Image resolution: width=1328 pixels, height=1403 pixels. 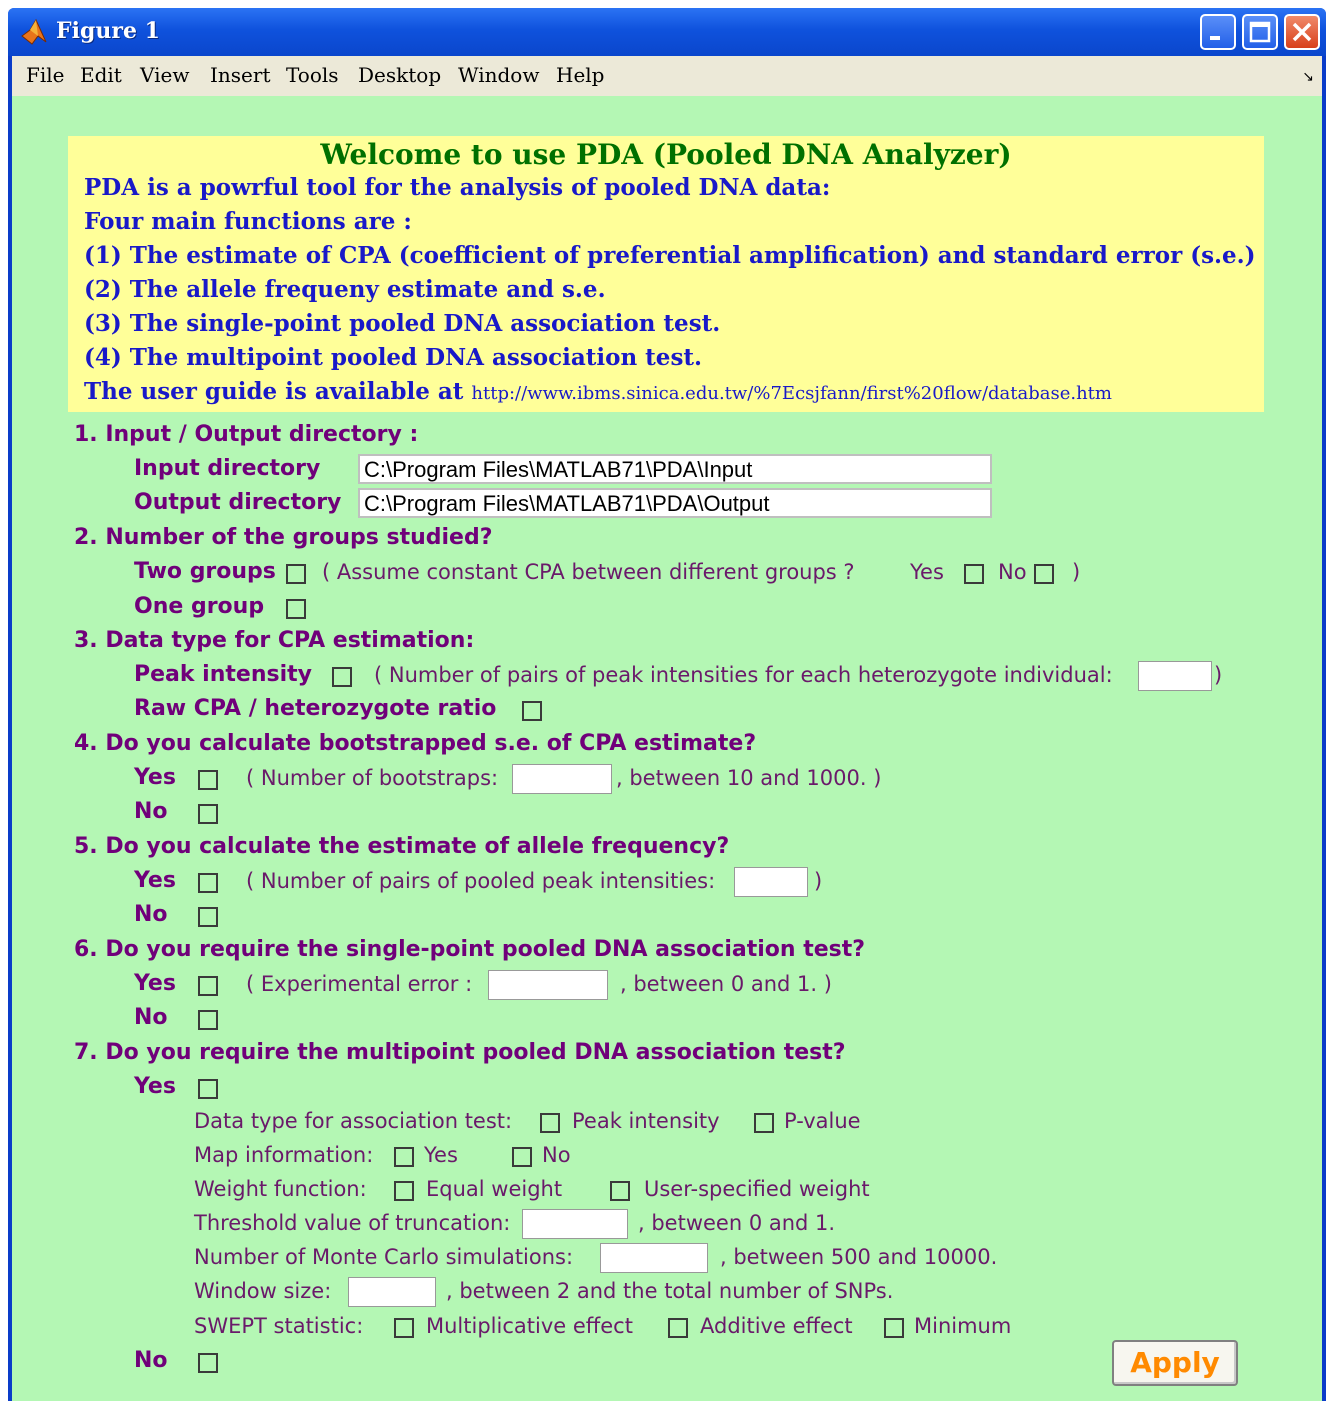 What do you see at coordinates (284, 1155) in the screenshot?
I see `map-info-label: Map information:` at bounding box center [284, 1155].